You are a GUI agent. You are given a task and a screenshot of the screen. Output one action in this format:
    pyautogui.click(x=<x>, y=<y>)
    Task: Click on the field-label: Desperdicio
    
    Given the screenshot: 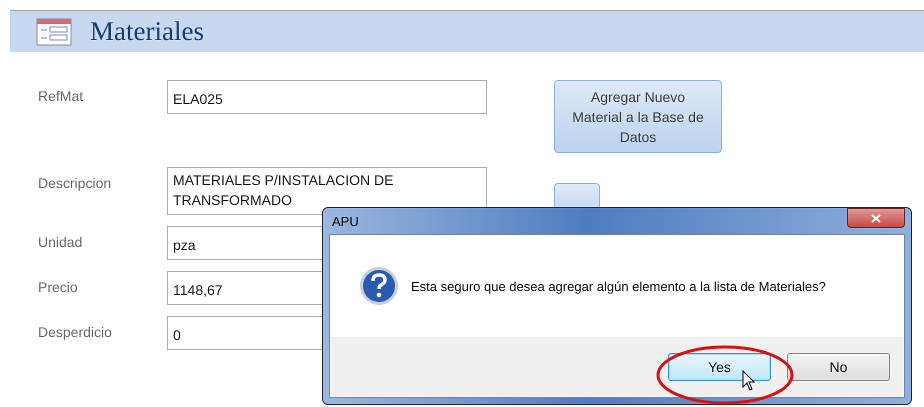 What is the action you would take?
    pyautogui.click(x=75, y=332)
    